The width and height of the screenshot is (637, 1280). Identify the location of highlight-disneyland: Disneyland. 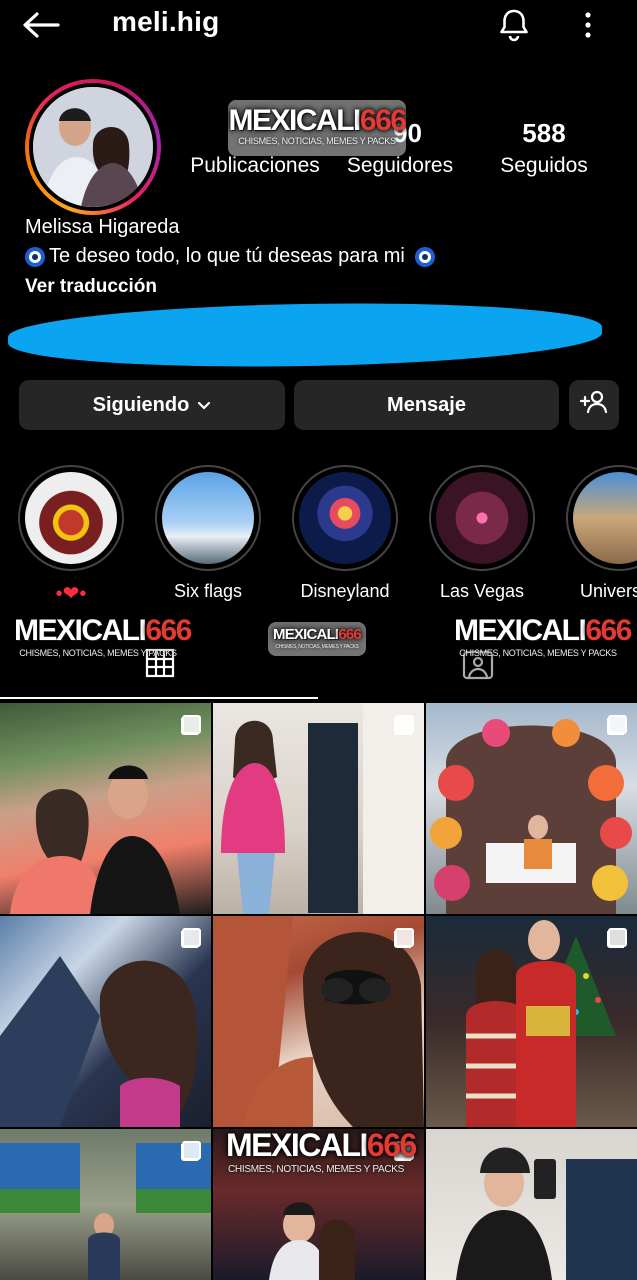
(345, 533).